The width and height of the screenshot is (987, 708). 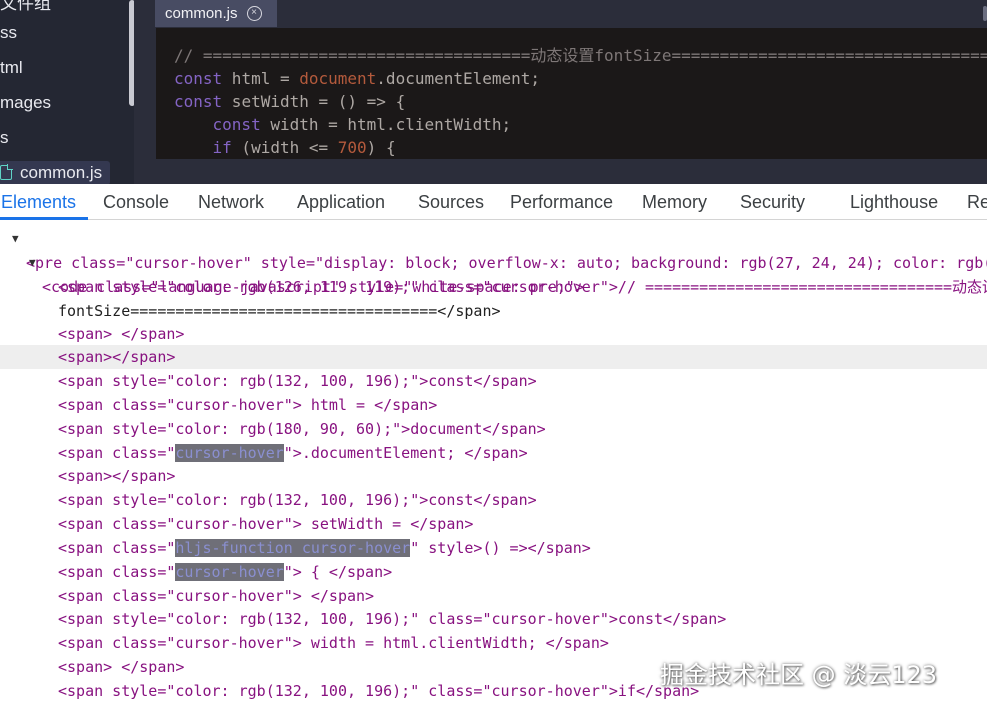 What do you see at coordinates (338, 78) in the screenshot?
I see `code-object: document` at bounding box center [338, 78].